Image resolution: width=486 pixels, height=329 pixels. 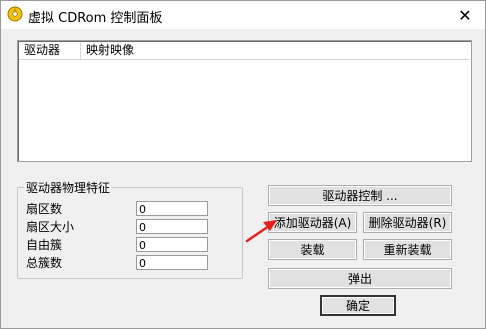 I want to click on ok-button: 确定, so click(x=358, y=305).